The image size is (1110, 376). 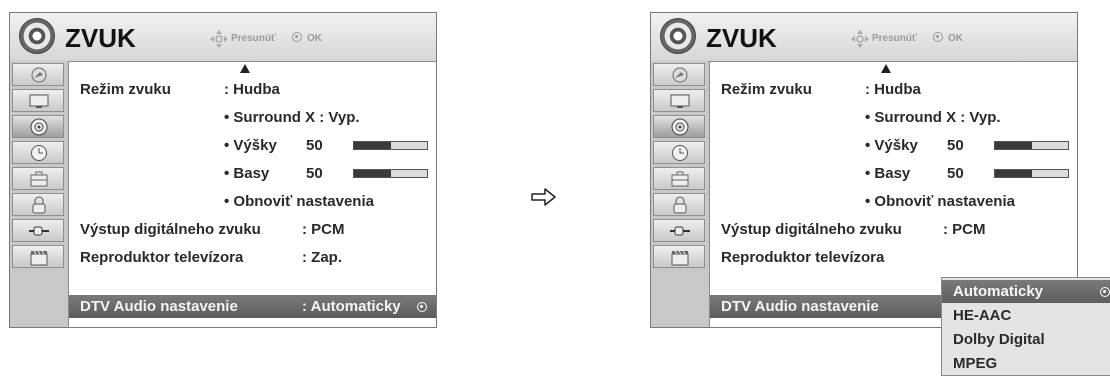 I want to click on dtv-audio-value: : Automaticky, so click(x=351, y=306).